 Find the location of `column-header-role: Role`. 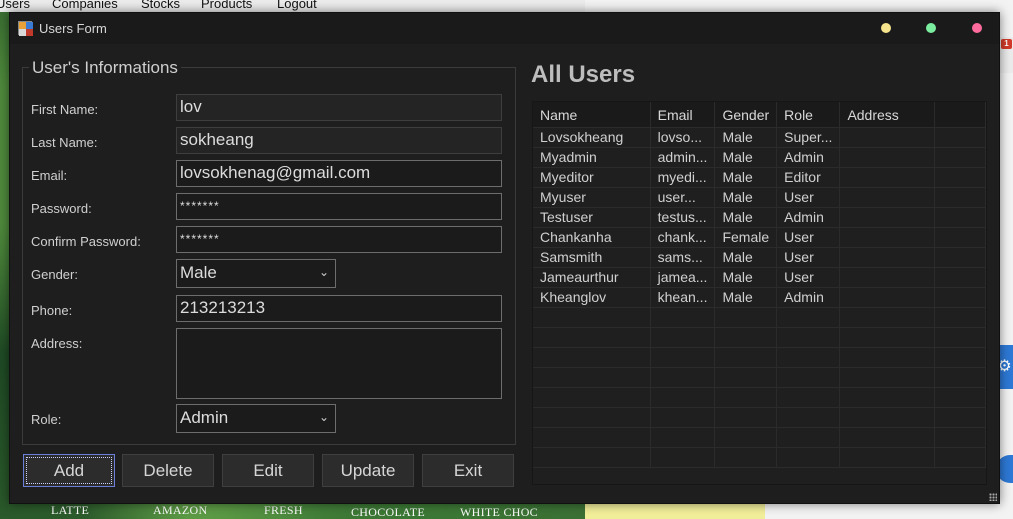

column-header-role: Role is located at coordinates (808, 115).